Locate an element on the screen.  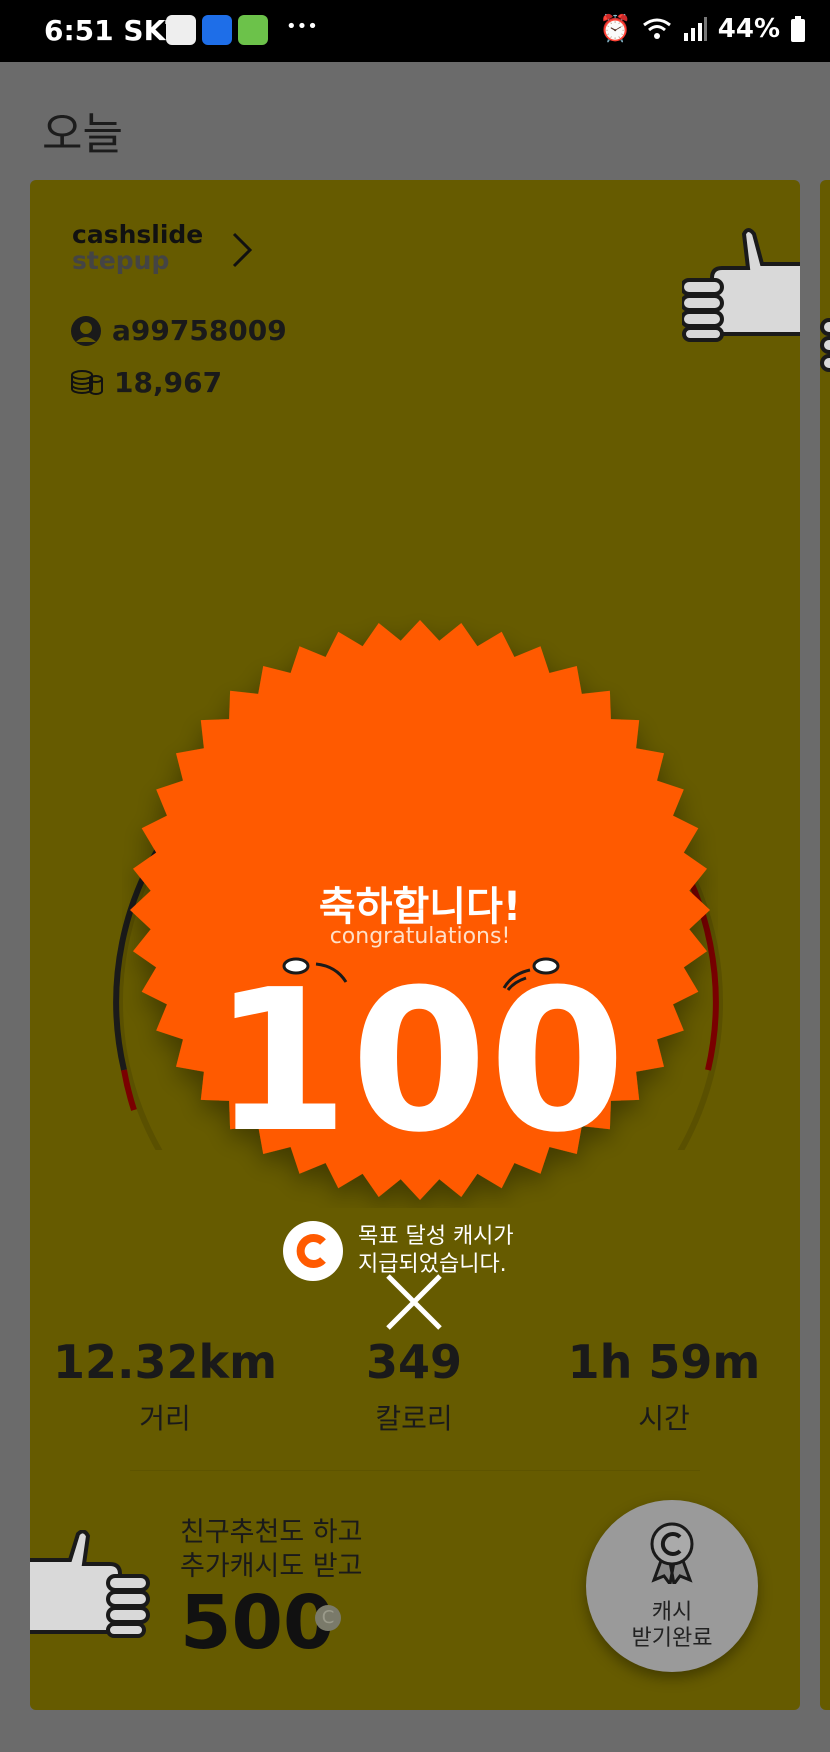
alarm-icon: ⏰ is located at coordinates (615, 29).